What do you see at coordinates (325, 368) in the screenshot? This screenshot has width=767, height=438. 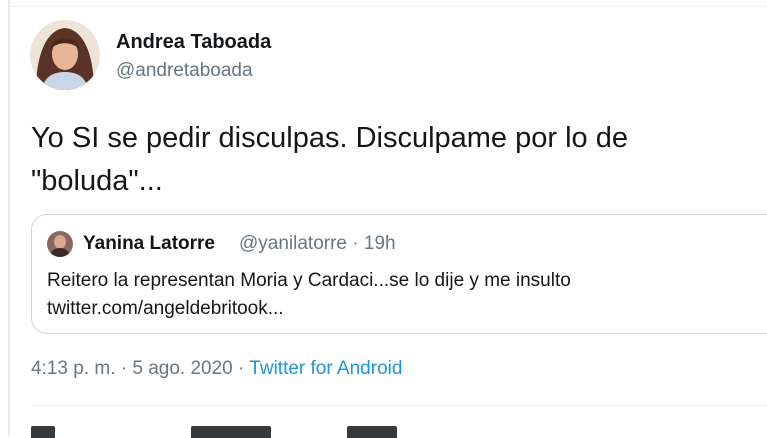 I see `tweet-source-link: Twitter for Android` at bounding box center [325, 368].